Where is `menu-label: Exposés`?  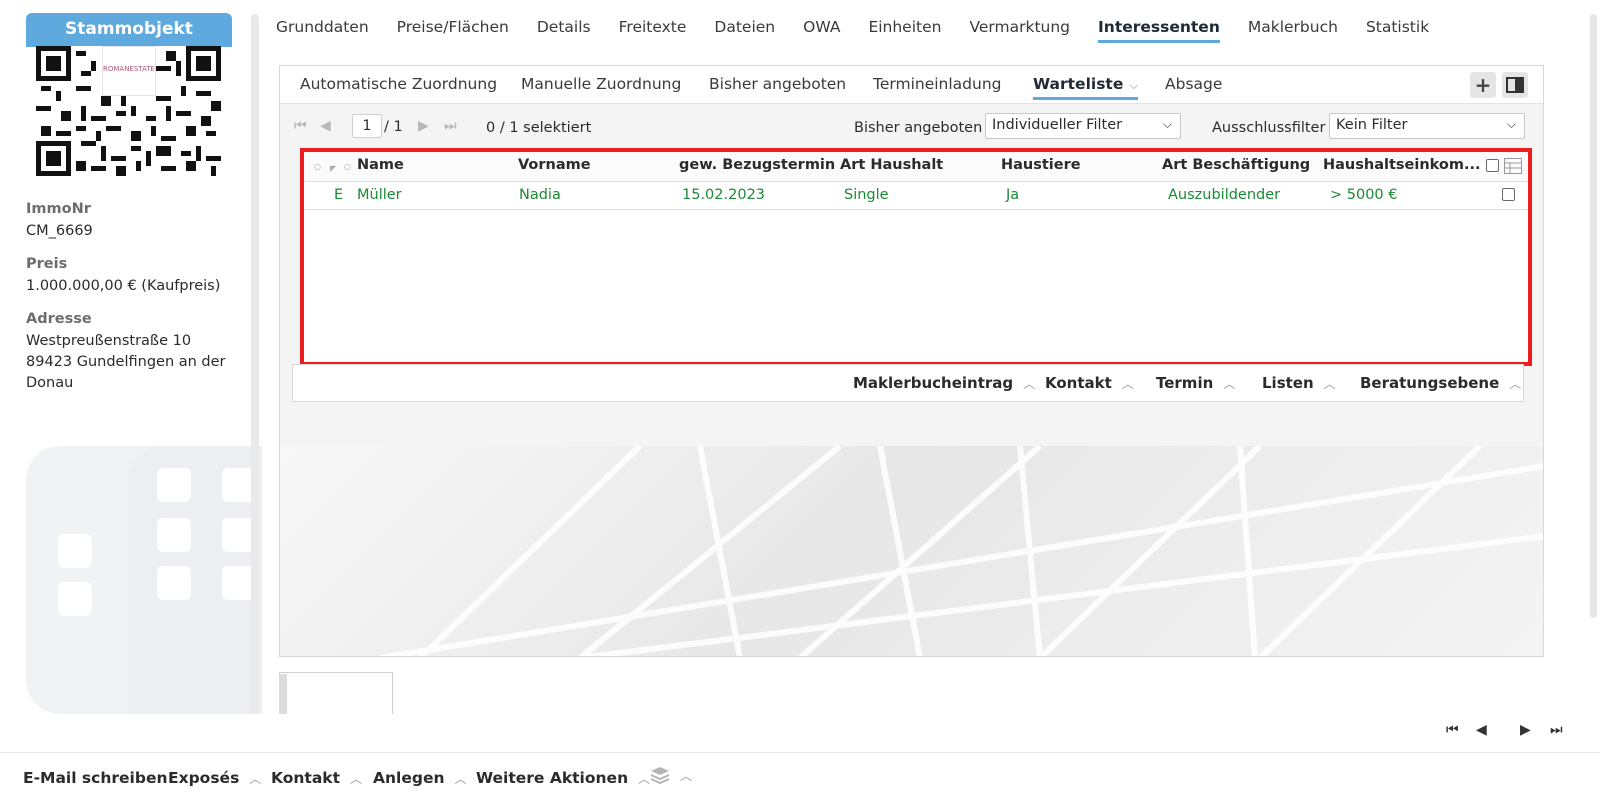
menu-label: Exposés is located at coordinates (204, 778).